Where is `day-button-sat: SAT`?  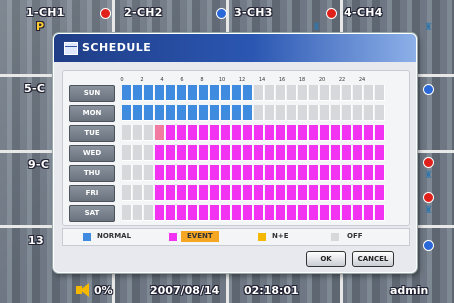
day-button-sat: SAT is located at coordinates (92, 213).